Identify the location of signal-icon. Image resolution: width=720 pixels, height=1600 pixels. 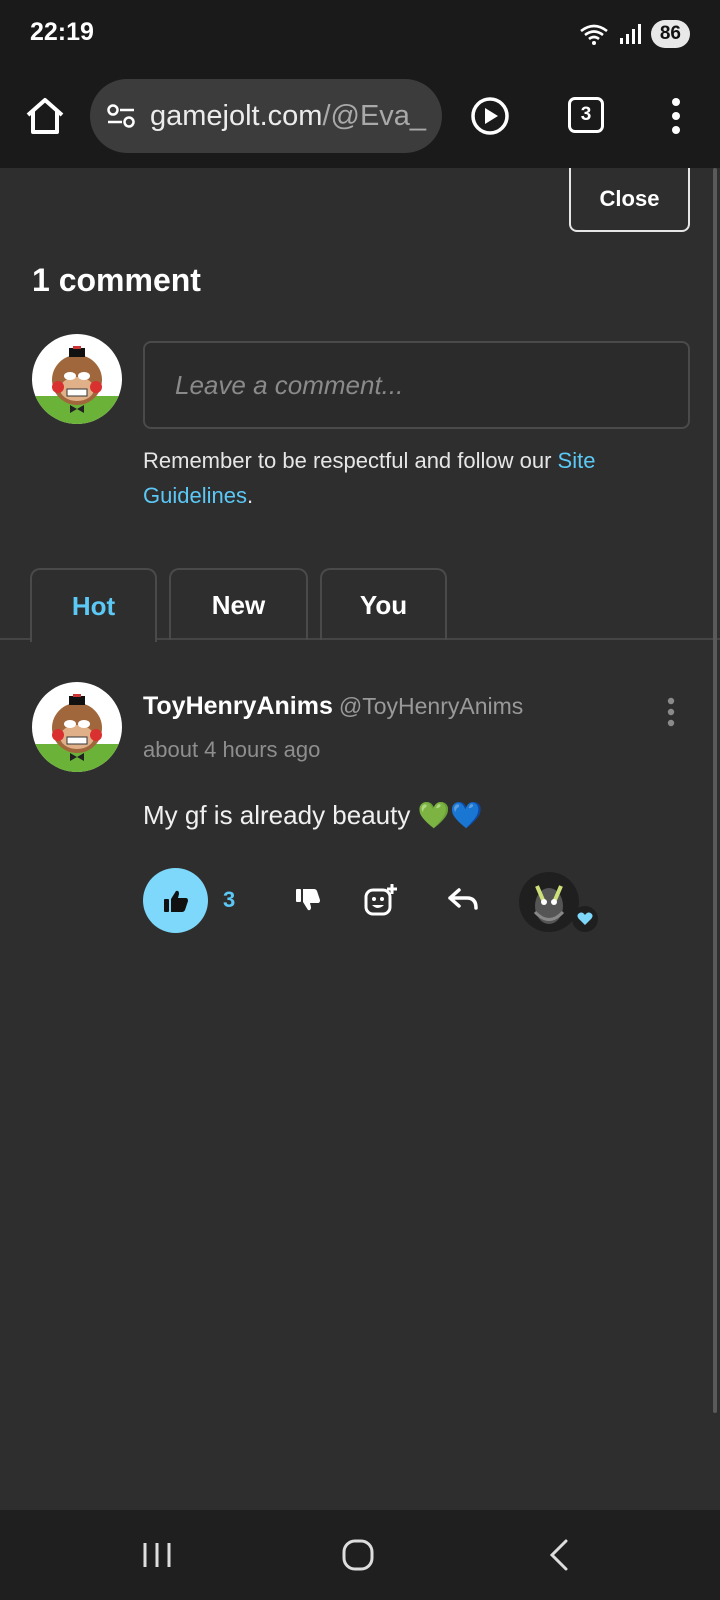
(630, 34).